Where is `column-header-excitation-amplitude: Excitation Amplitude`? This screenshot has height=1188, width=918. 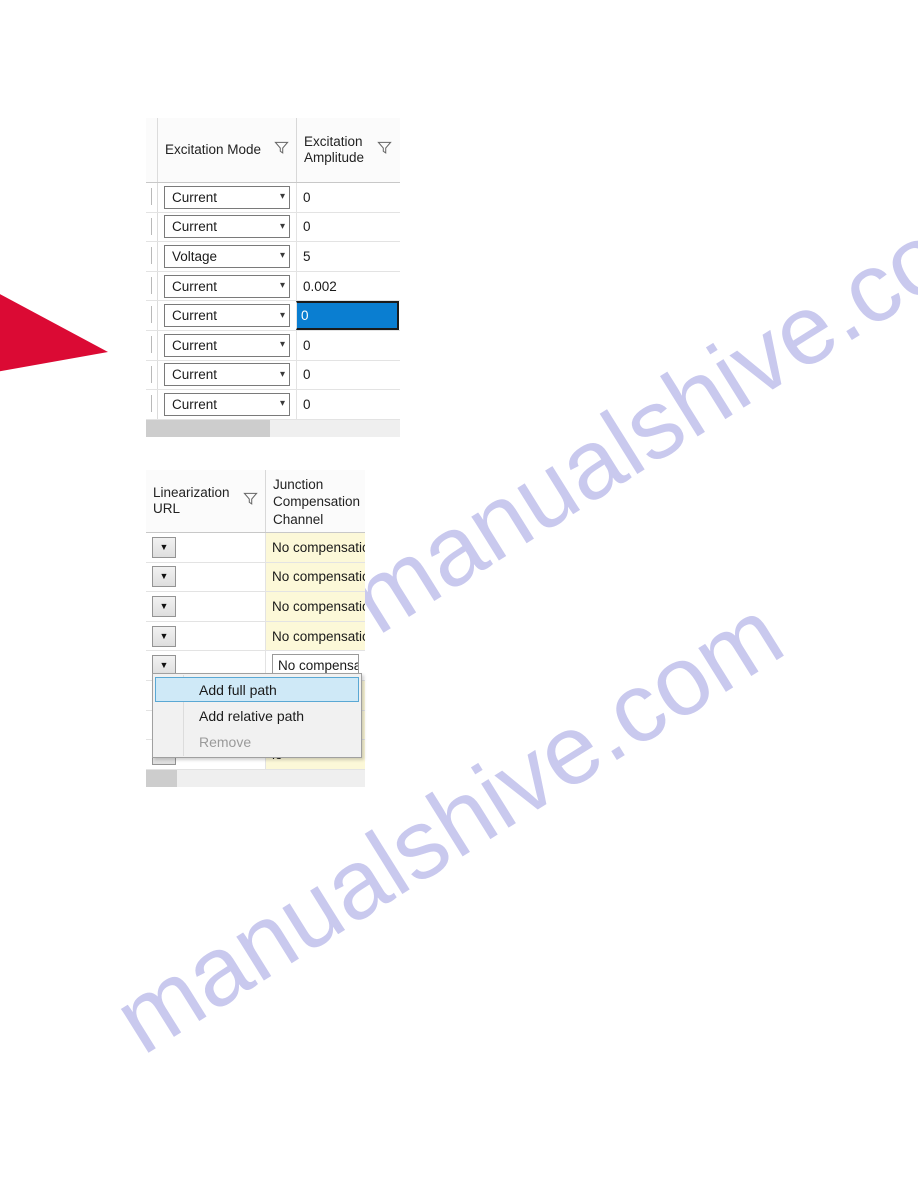 column-header-excitation-amplitude: Excitation Amplitude is located at coordinates (347, 150).